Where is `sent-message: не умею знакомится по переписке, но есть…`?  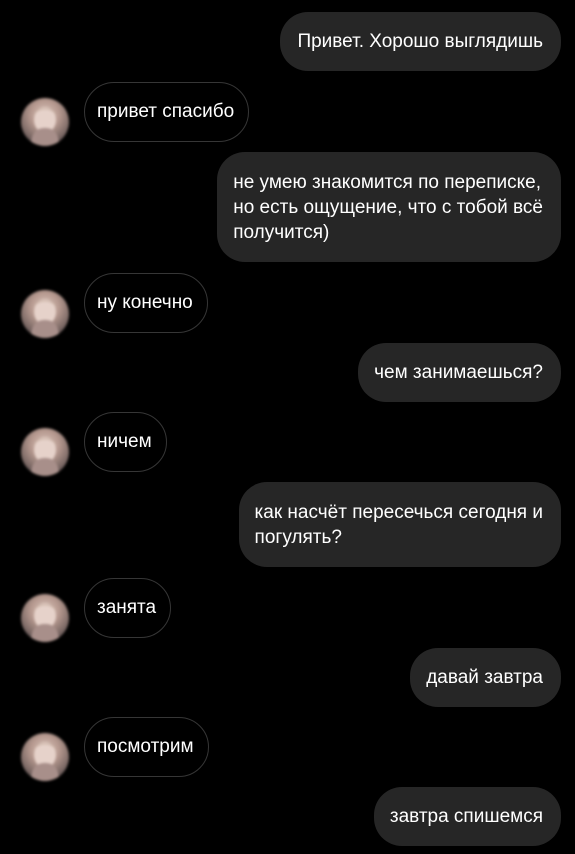 sent-message: не умею знакомится по переписке, но есть… is located at coordinates (389, 207).